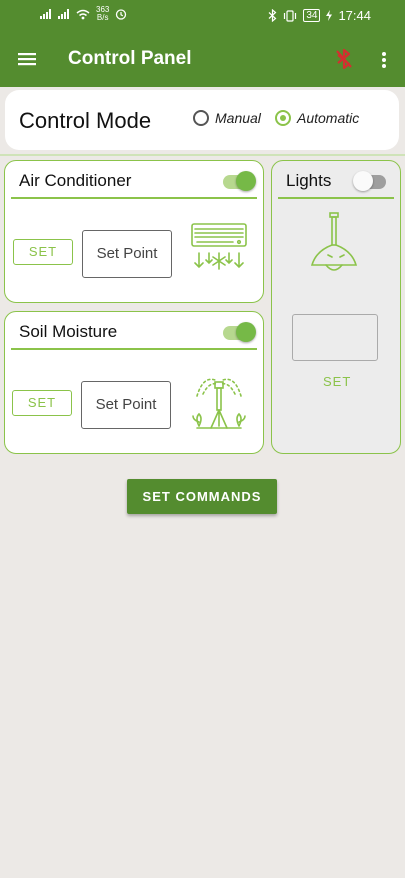 This screenshot has height=878, width=405. Describe the element at coordinates (85, 120) in the screenshot. I see `control-mode-title: Control Mode` at that location.